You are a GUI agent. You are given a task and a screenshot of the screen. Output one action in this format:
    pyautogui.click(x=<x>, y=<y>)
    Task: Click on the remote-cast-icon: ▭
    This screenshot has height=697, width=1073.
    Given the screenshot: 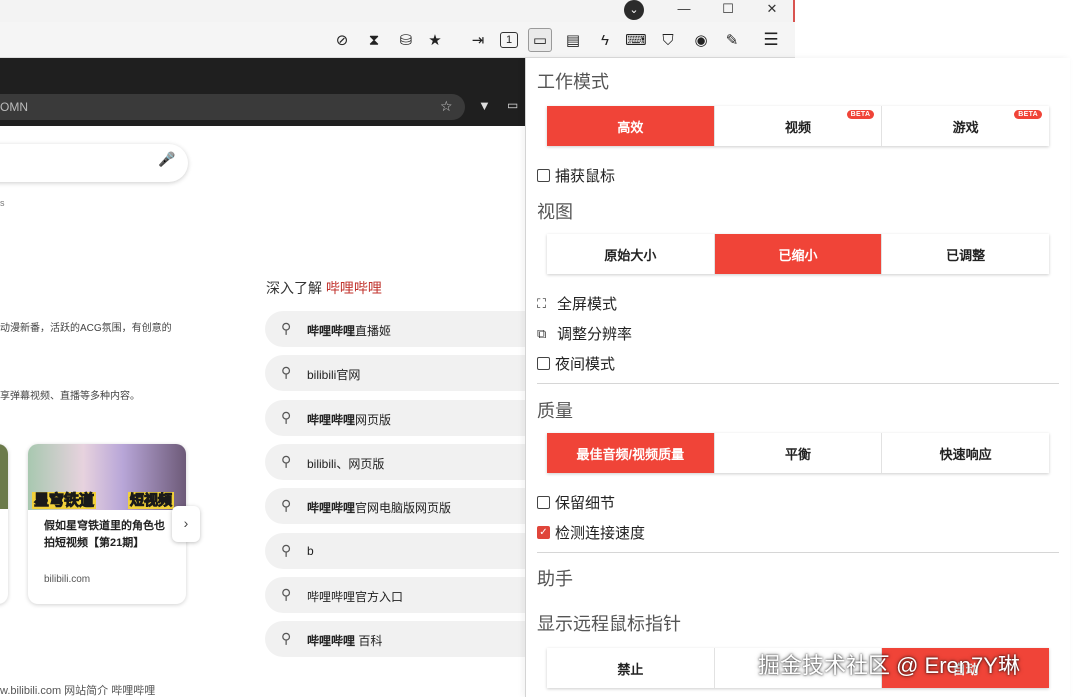 What is the action you would take?
    pyautogui.click(x=512, y=105)
    